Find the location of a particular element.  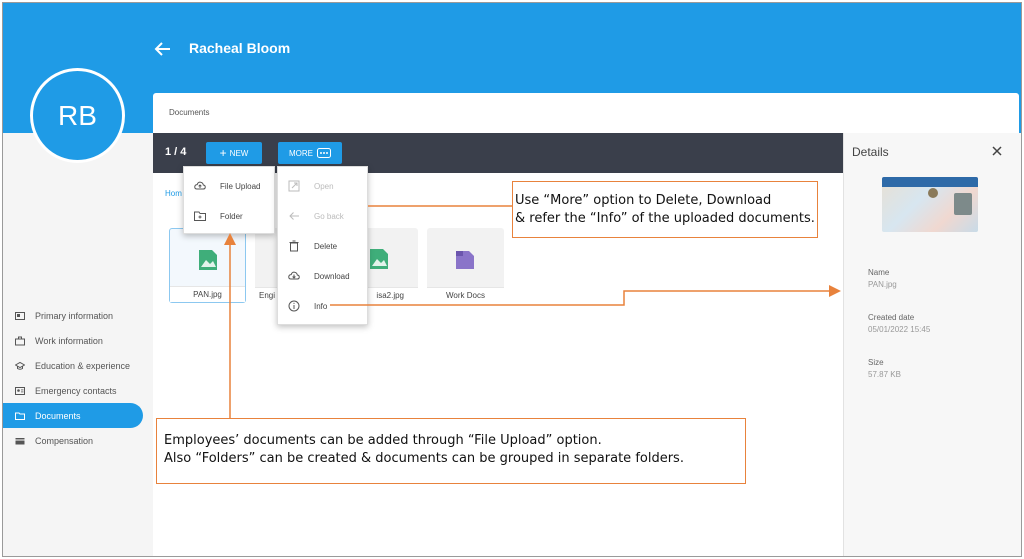

detail-created-label: Created date is located at coordinates (891, 317).